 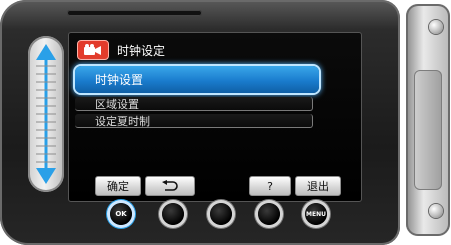 I want to click on menu-item-clock-setting: 时钟设置, so click(x=197, y=79).